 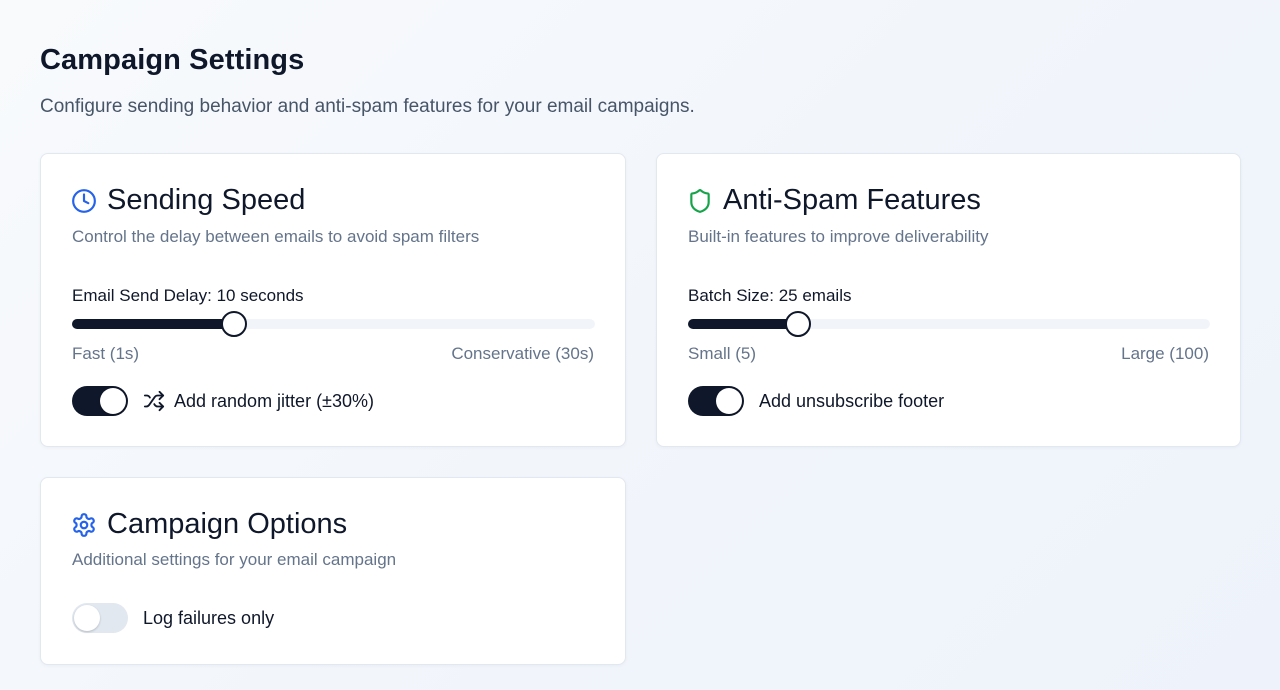 I want to click on log-failures-label: Log failures only, so click(x=209, y=617).